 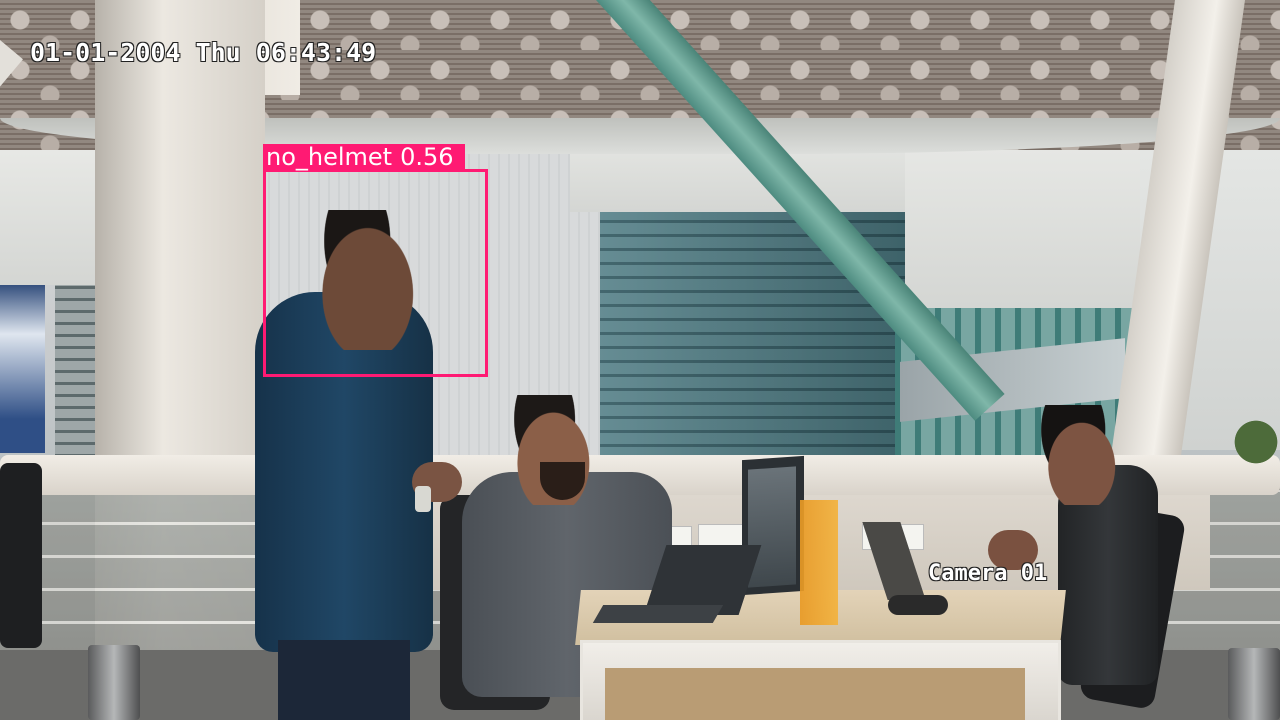 What do you see at coordinates (114, 682) in the screenshot?
I see `trash-bin-left` at bounding box center [114, 682].